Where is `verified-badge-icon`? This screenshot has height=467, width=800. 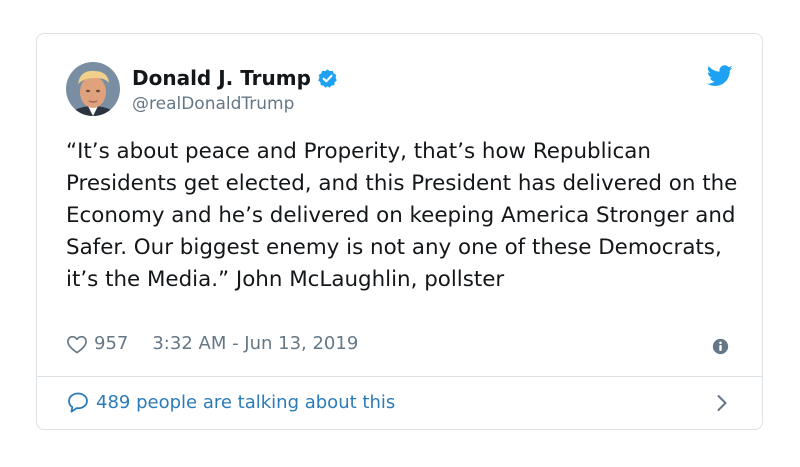 verified-badge-icon is located at coordinates (327, 78).